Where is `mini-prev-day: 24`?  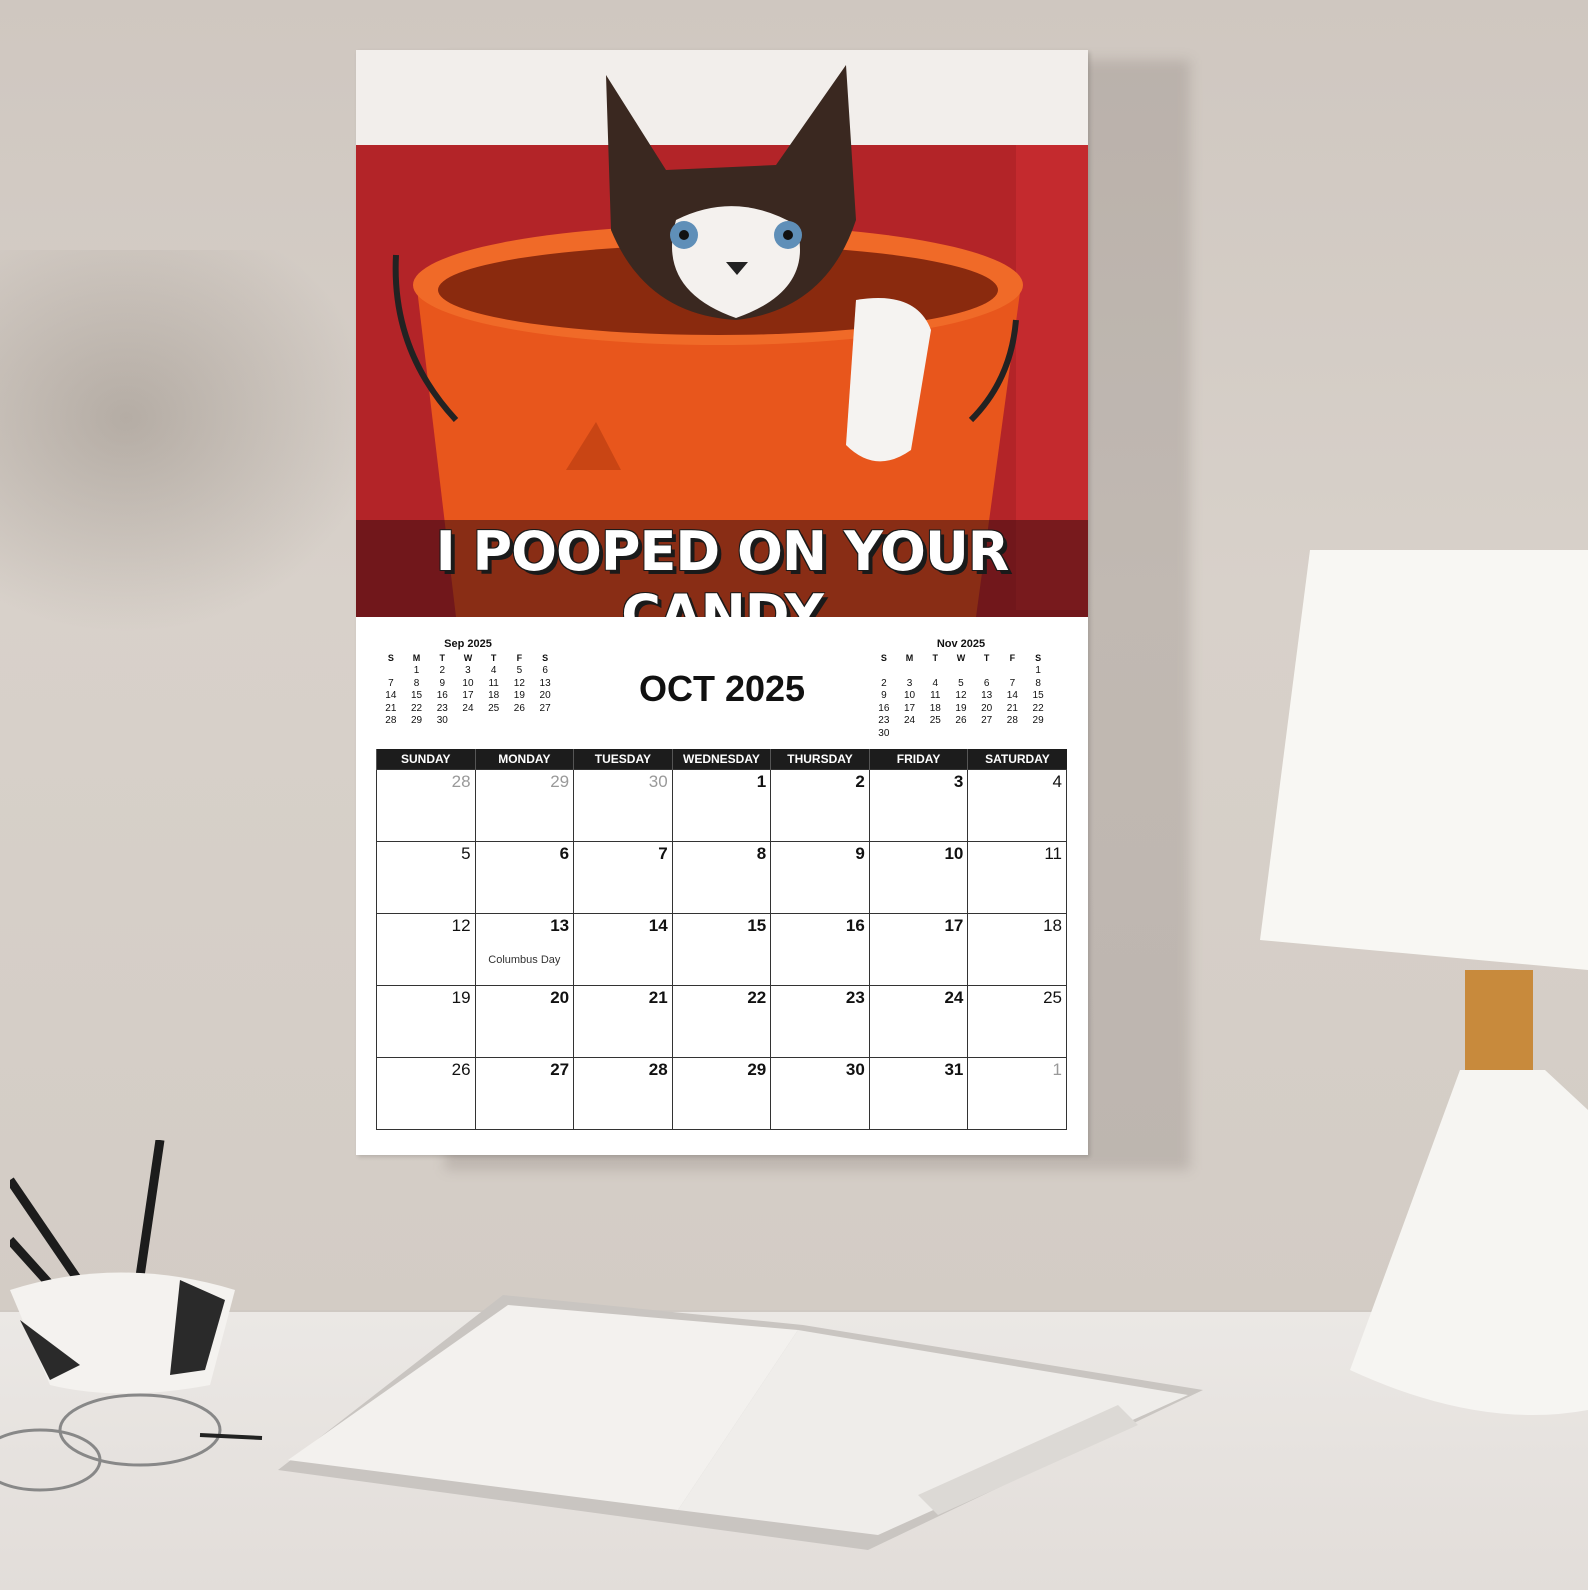 mini-prev-day: 24 is located at coordinates (468, 708).